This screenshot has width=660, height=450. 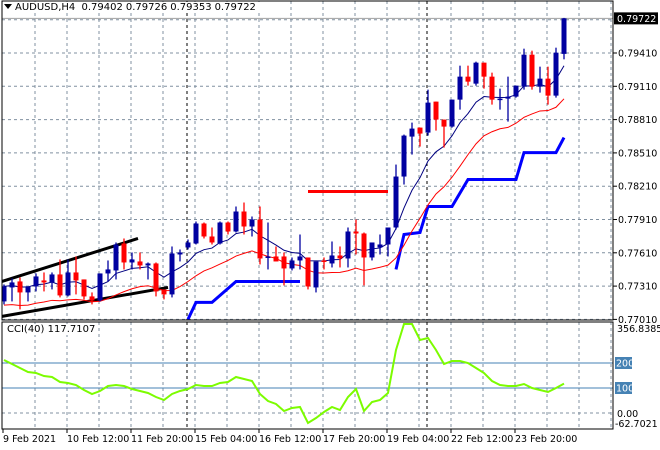 I want to click on price-axis-label: 0.77610, so click(x=637, y=253).